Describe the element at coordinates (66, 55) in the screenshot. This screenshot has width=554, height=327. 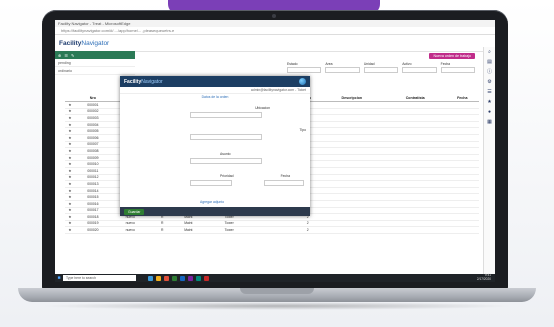
I see `menu-icon: ☰` at that location.